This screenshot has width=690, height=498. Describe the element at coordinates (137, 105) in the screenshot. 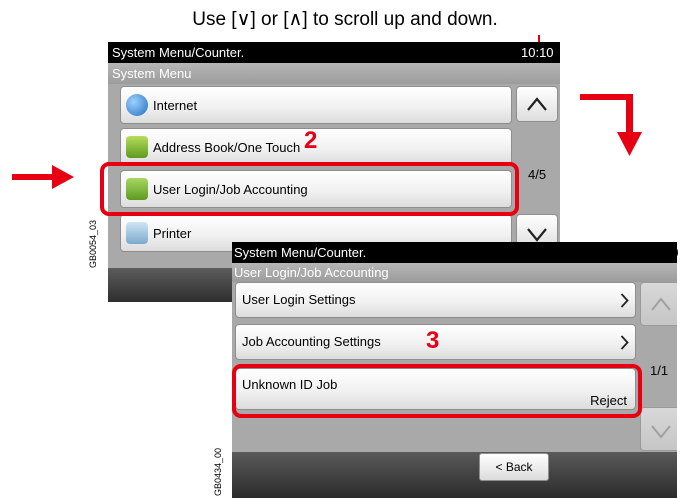

I see `globe-icon` at that location.